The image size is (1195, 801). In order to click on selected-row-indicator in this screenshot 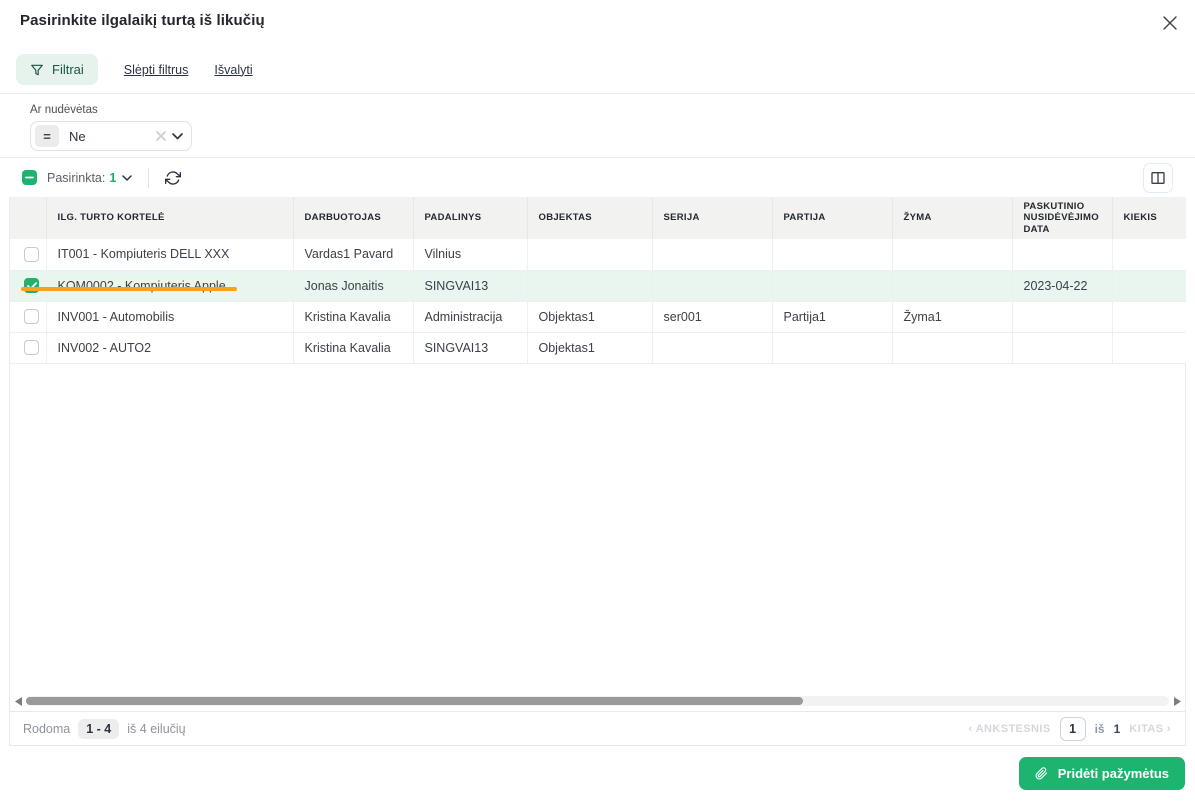, I will do `click(129, 289)`.